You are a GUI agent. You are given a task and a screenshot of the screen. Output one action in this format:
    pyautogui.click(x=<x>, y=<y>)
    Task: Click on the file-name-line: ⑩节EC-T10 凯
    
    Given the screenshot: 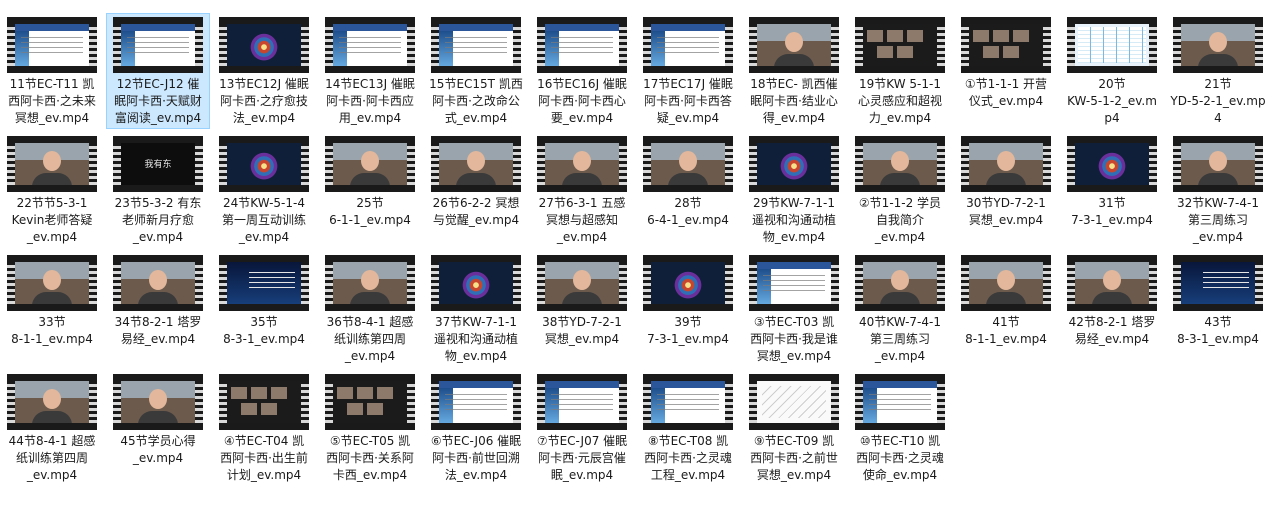 What is the action you would take?
    pyautogui.click(x=900, y=441)
    